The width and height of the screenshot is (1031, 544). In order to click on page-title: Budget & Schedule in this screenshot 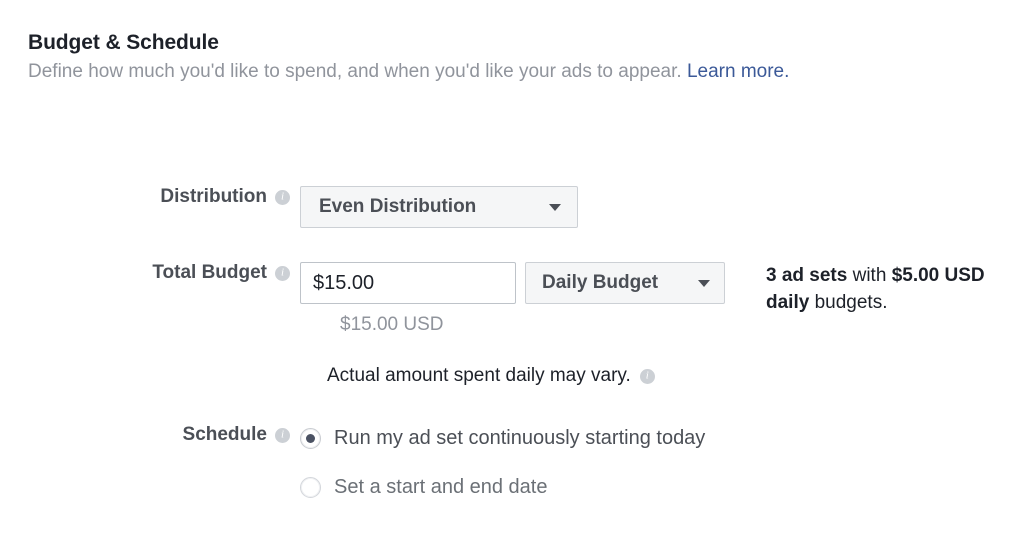, I will do `click(123, 42)`.